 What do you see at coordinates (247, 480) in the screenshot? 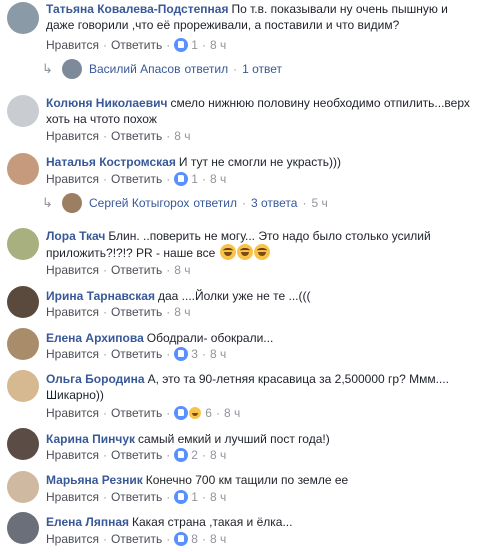
I see `comment-text: Конечно 700 км тащили по земле ее` at bounding box center [247, 480].